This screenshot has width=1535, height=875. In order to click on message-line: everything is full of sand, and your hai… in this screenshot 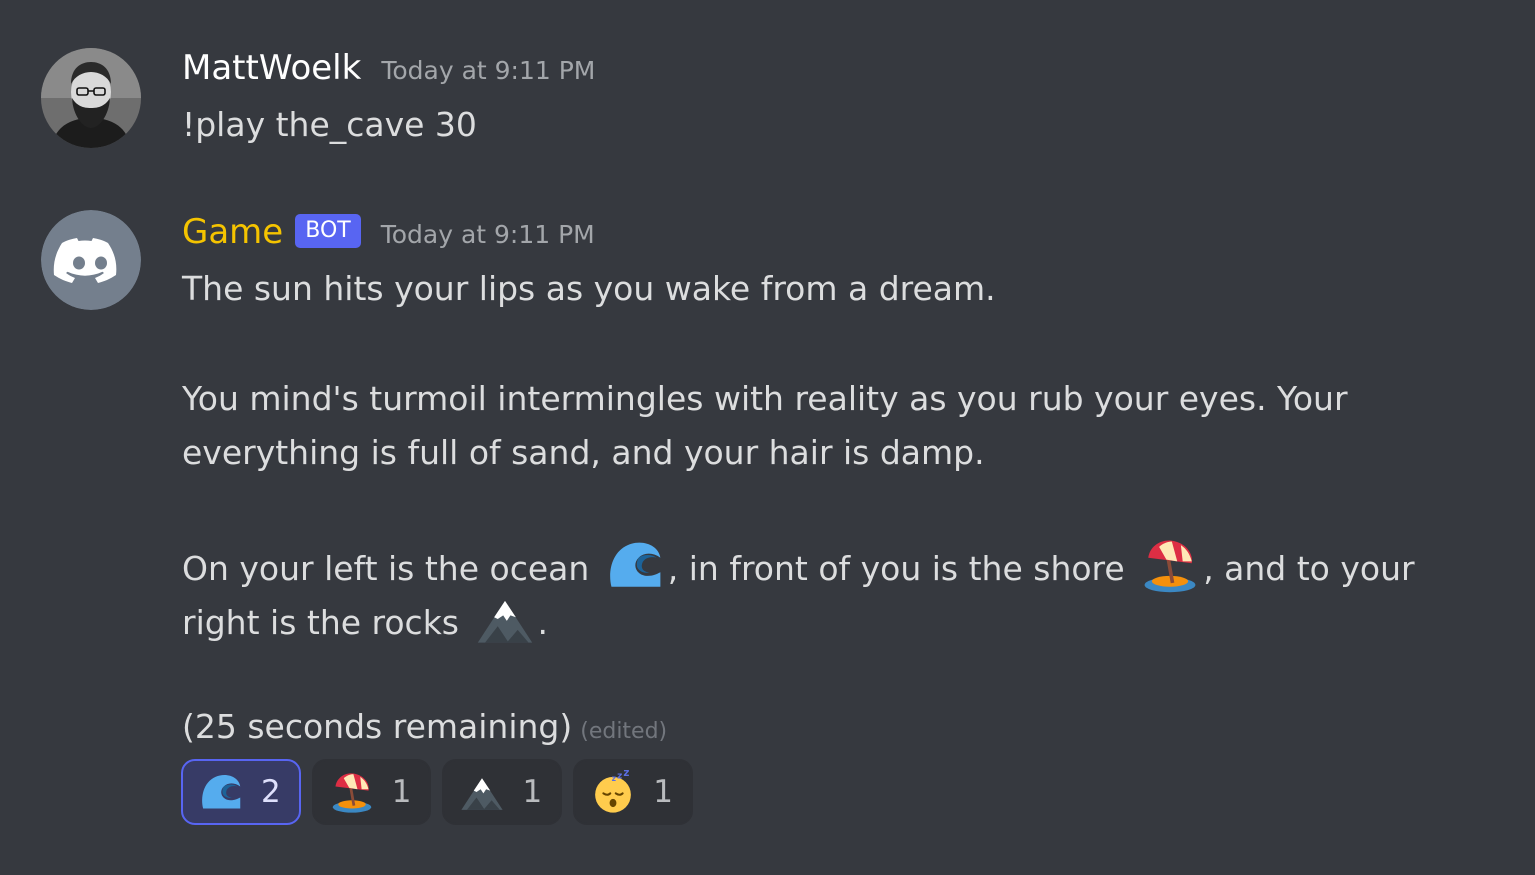, I will do `click(583, 452)`.